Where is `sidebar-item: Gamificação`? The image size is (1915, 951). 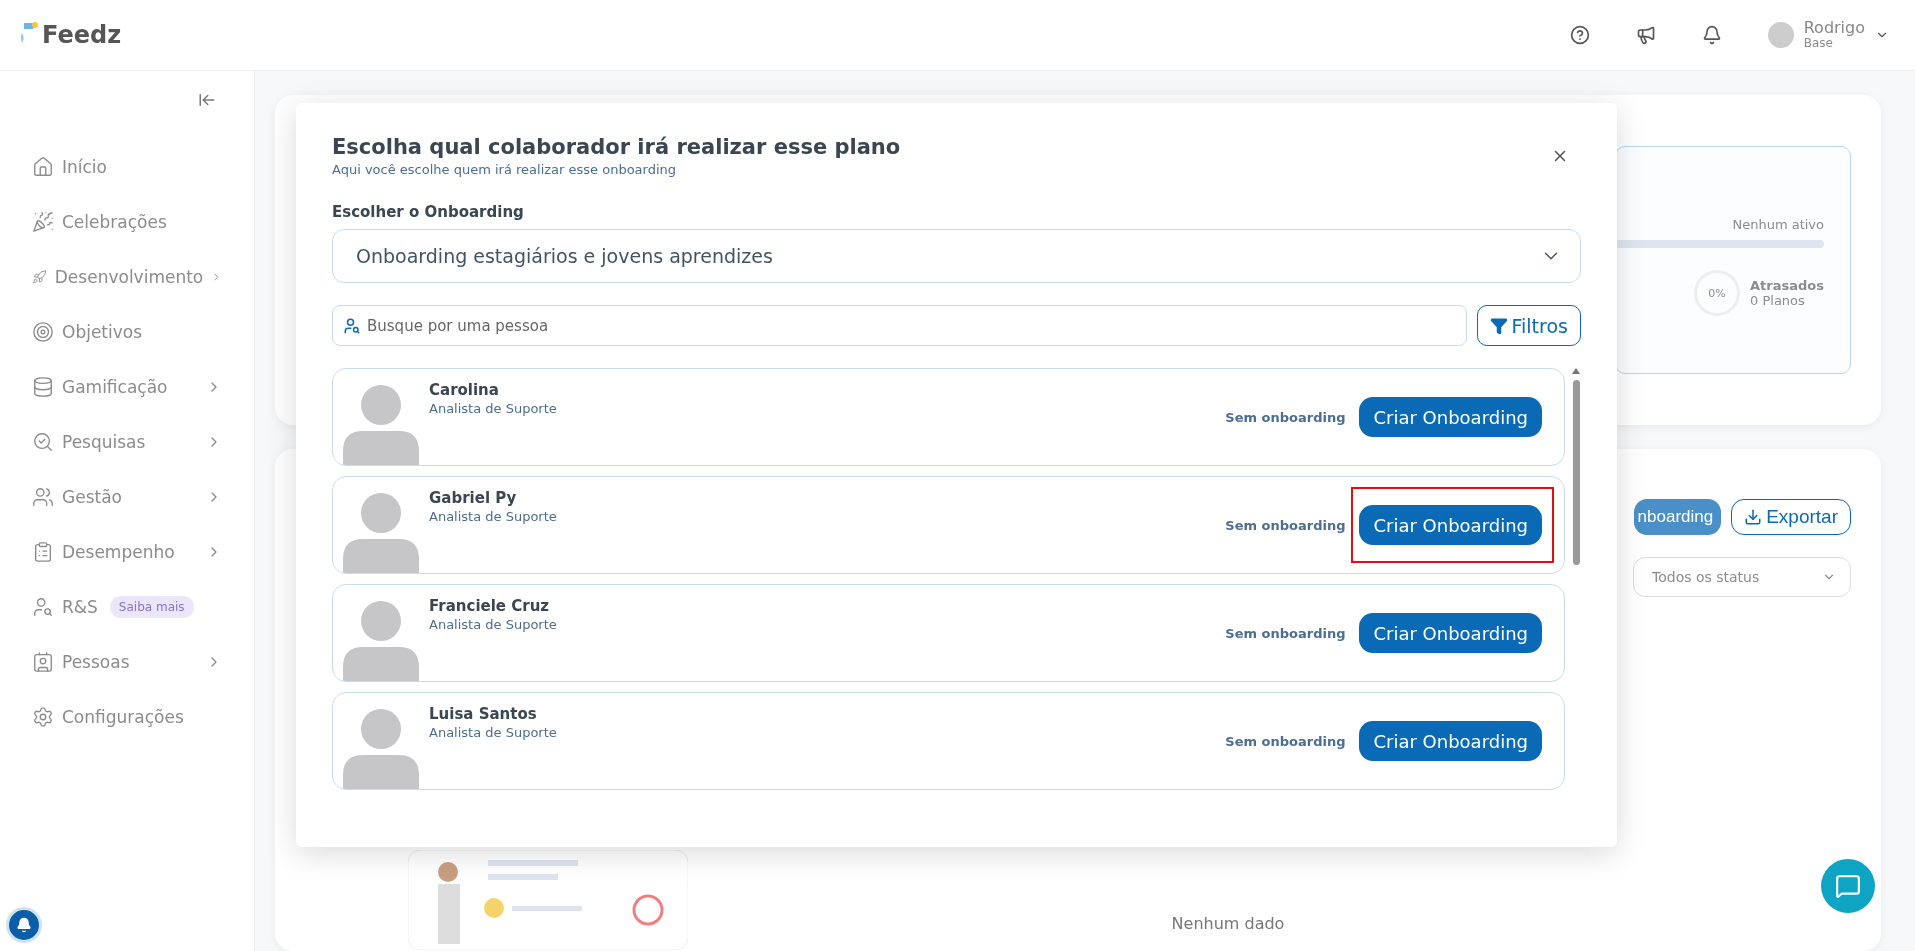 sidebar-item: Gamificação is located at coordinates (127, 386).